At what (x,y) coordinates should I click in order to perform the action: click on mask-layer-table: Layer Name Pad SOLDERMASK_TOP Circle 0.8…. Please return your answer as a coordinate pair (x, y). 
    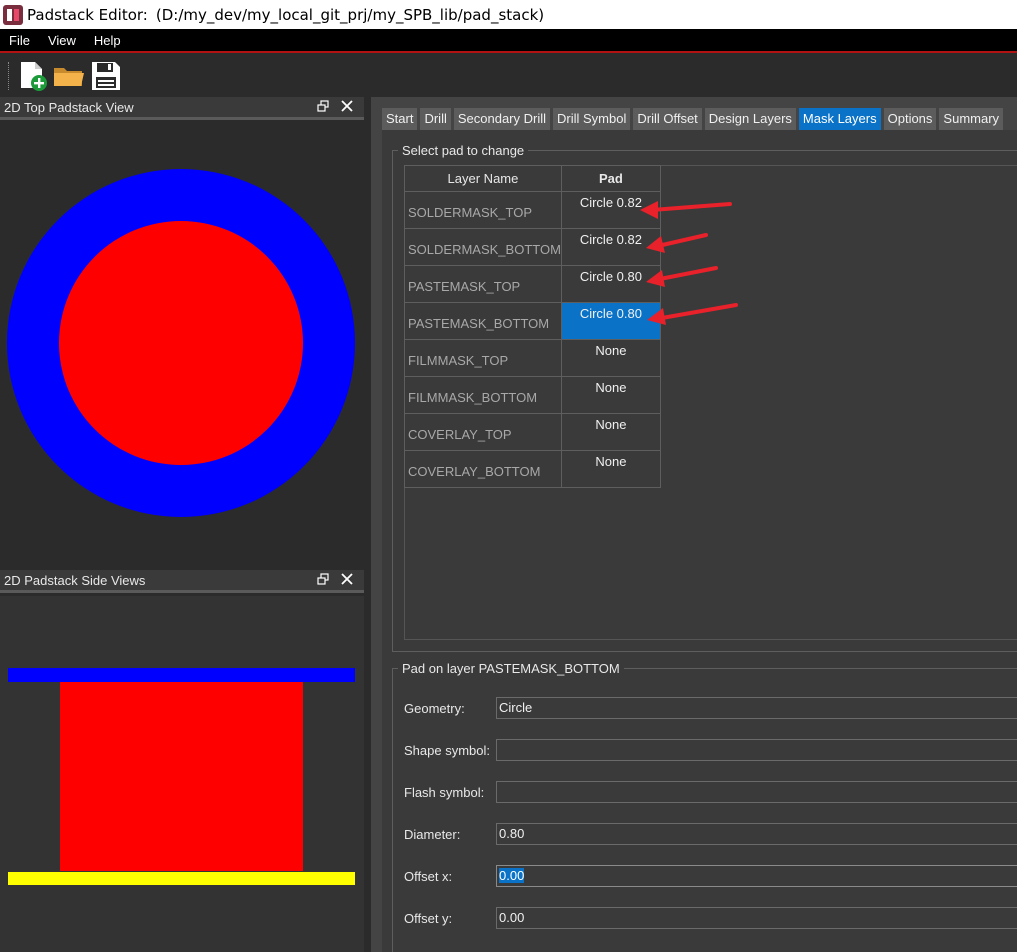
    Looking at the image, I should click on (532, 326).